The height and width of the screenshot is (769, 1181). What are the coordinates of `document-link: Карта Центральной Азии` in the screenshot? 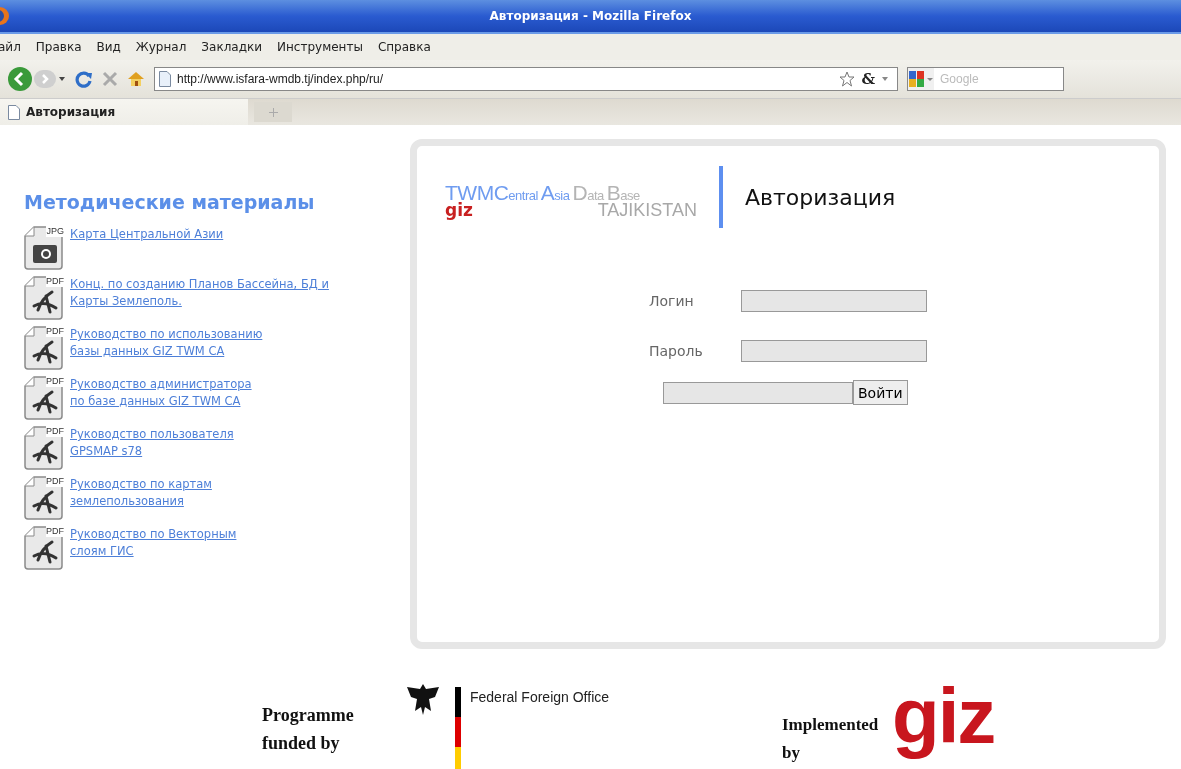 It's located at (147, 234).